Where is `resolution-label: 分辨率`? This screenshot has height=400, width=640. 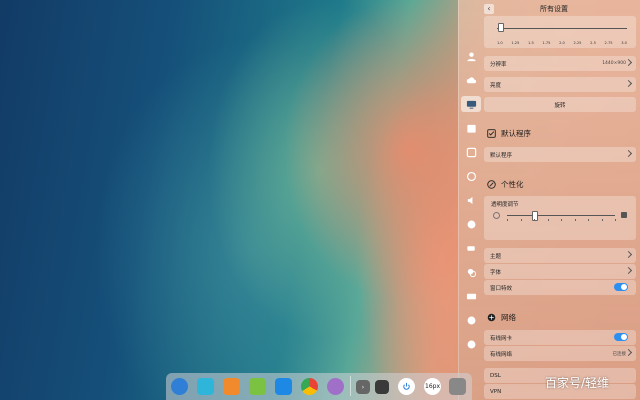
resolution-label: 分辨率 is located at coordinates (498, 64).